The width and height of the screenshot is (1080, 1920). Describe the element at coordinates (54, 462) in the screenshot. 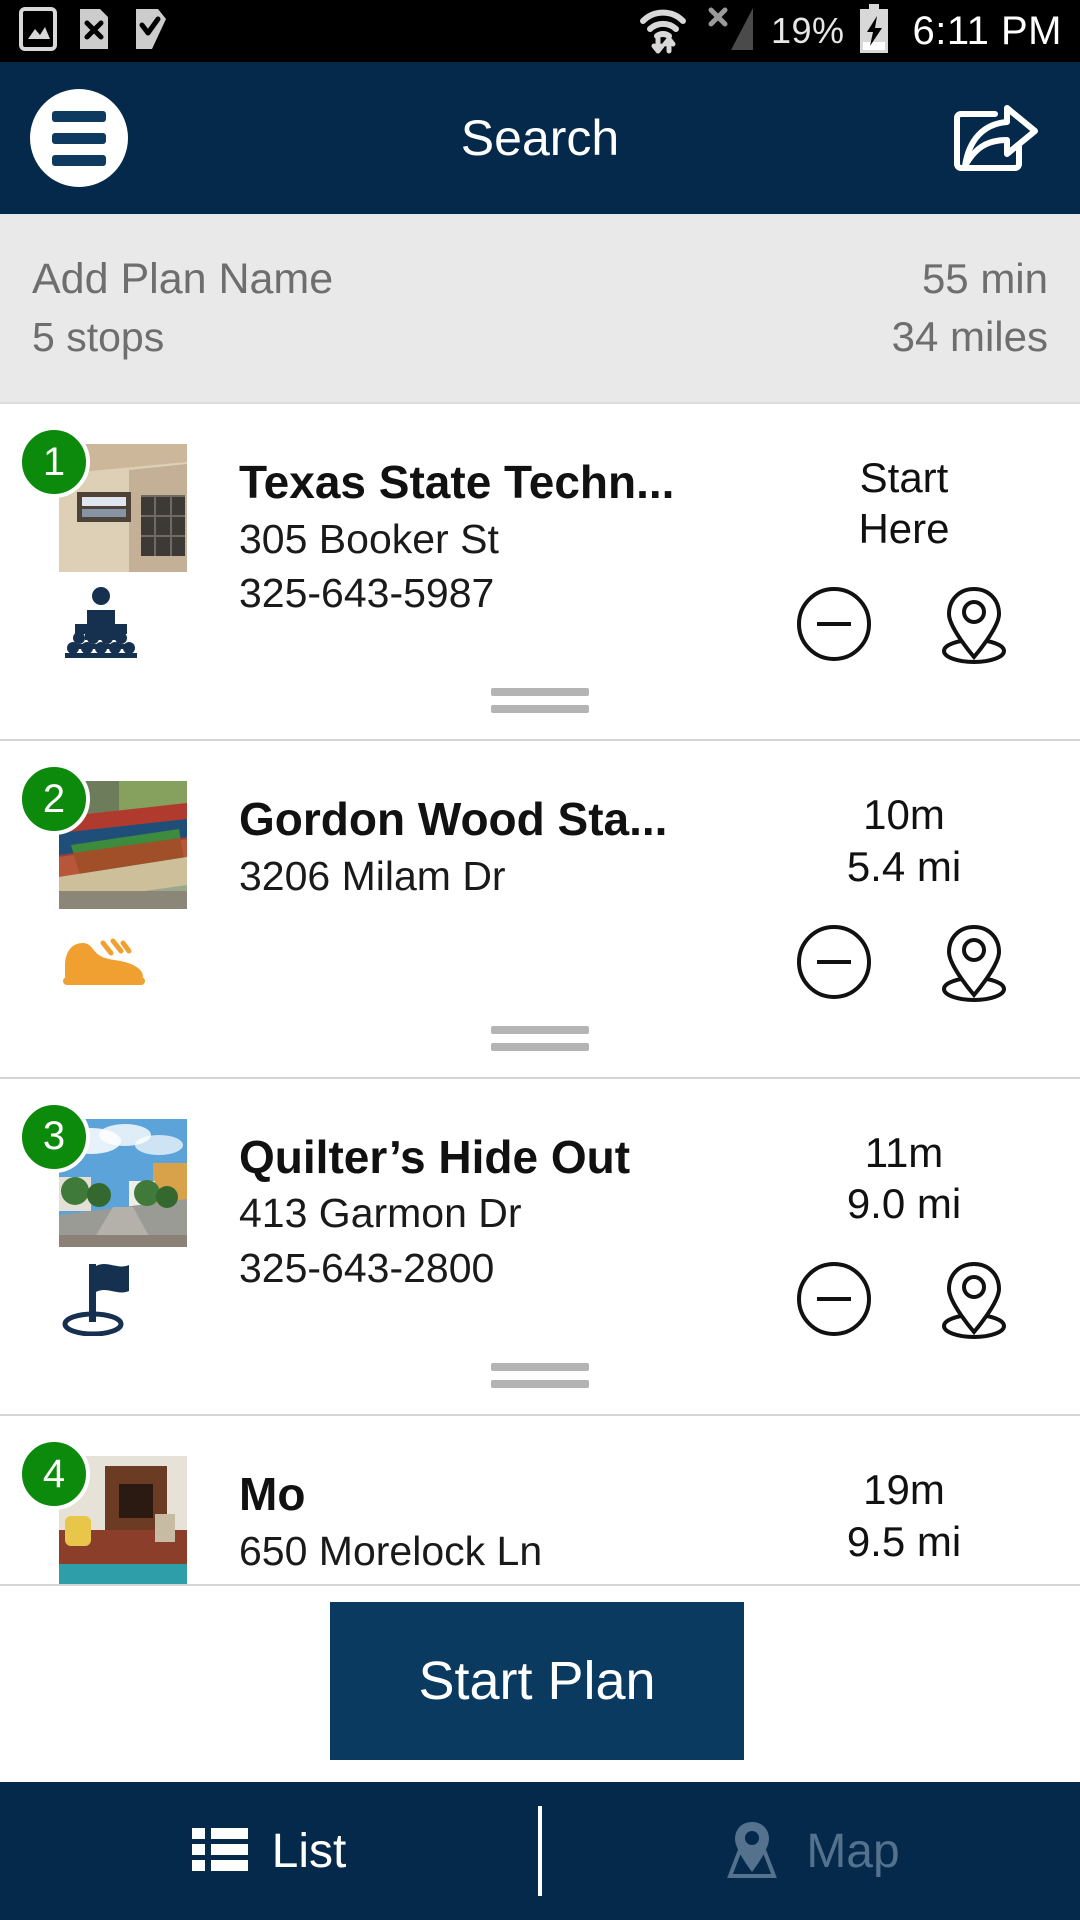

I see `stop-number-badge: 1` at that location.